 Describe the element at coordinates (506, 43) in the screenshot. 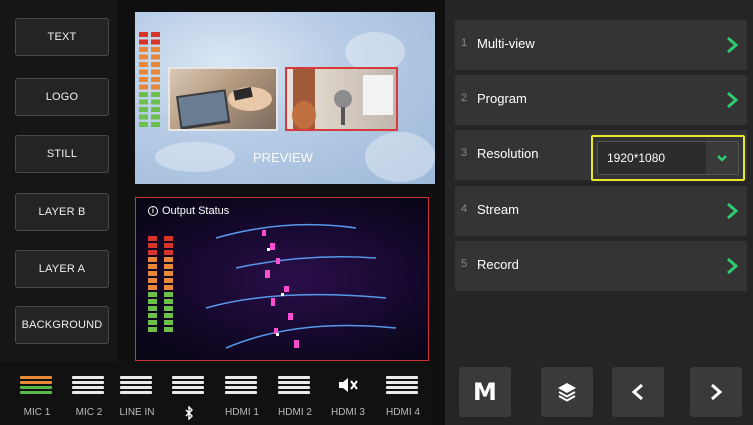

I see `row-label: Multi-view` at that location.